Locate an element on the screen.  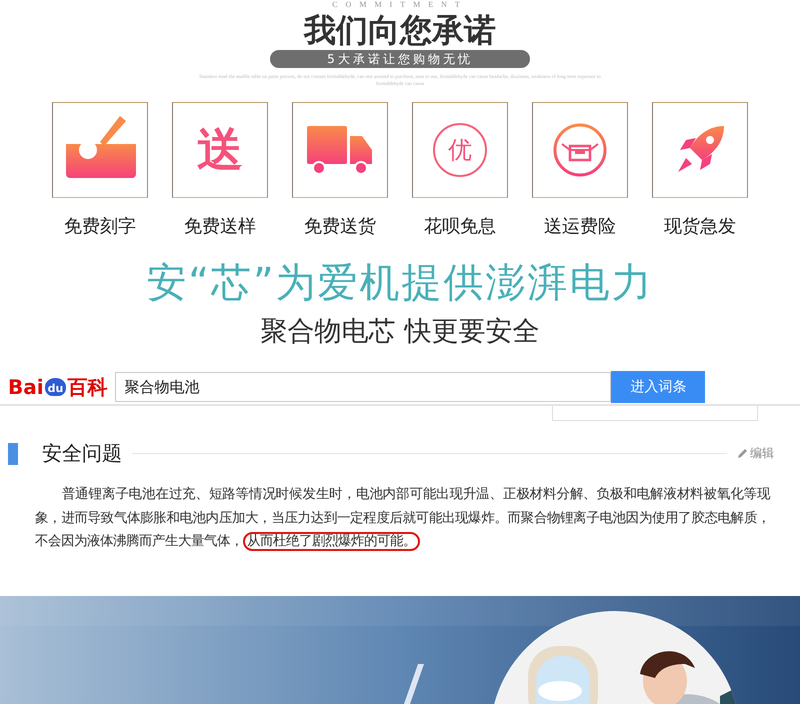
promise-label: 现货急发 is located at coordinates (700, 226).